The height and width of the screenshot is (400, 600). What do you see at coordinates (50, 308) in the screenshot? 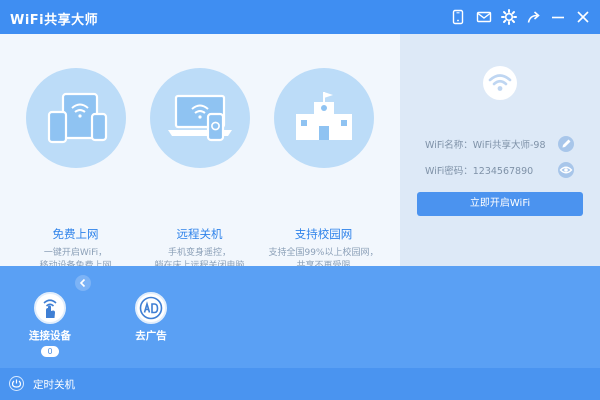
I see `wifi-hand-icon` at bounding box center [50, 308].